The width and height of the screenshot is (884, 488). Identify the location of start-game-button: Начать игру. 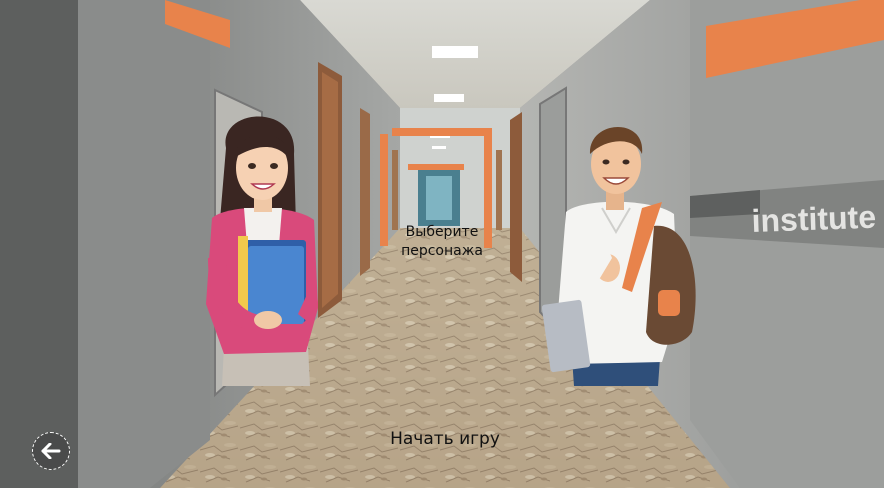
(445, 438).